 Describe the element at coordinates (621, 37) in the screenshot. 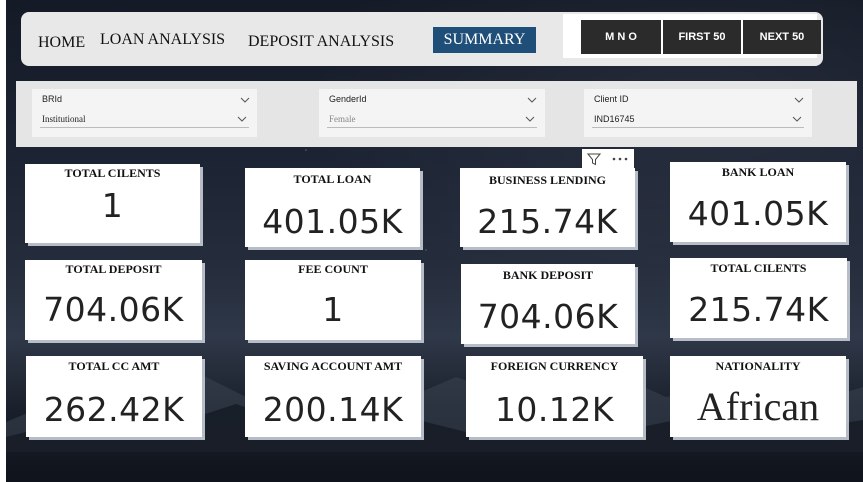

I see `mno-button: M N O` at that location.